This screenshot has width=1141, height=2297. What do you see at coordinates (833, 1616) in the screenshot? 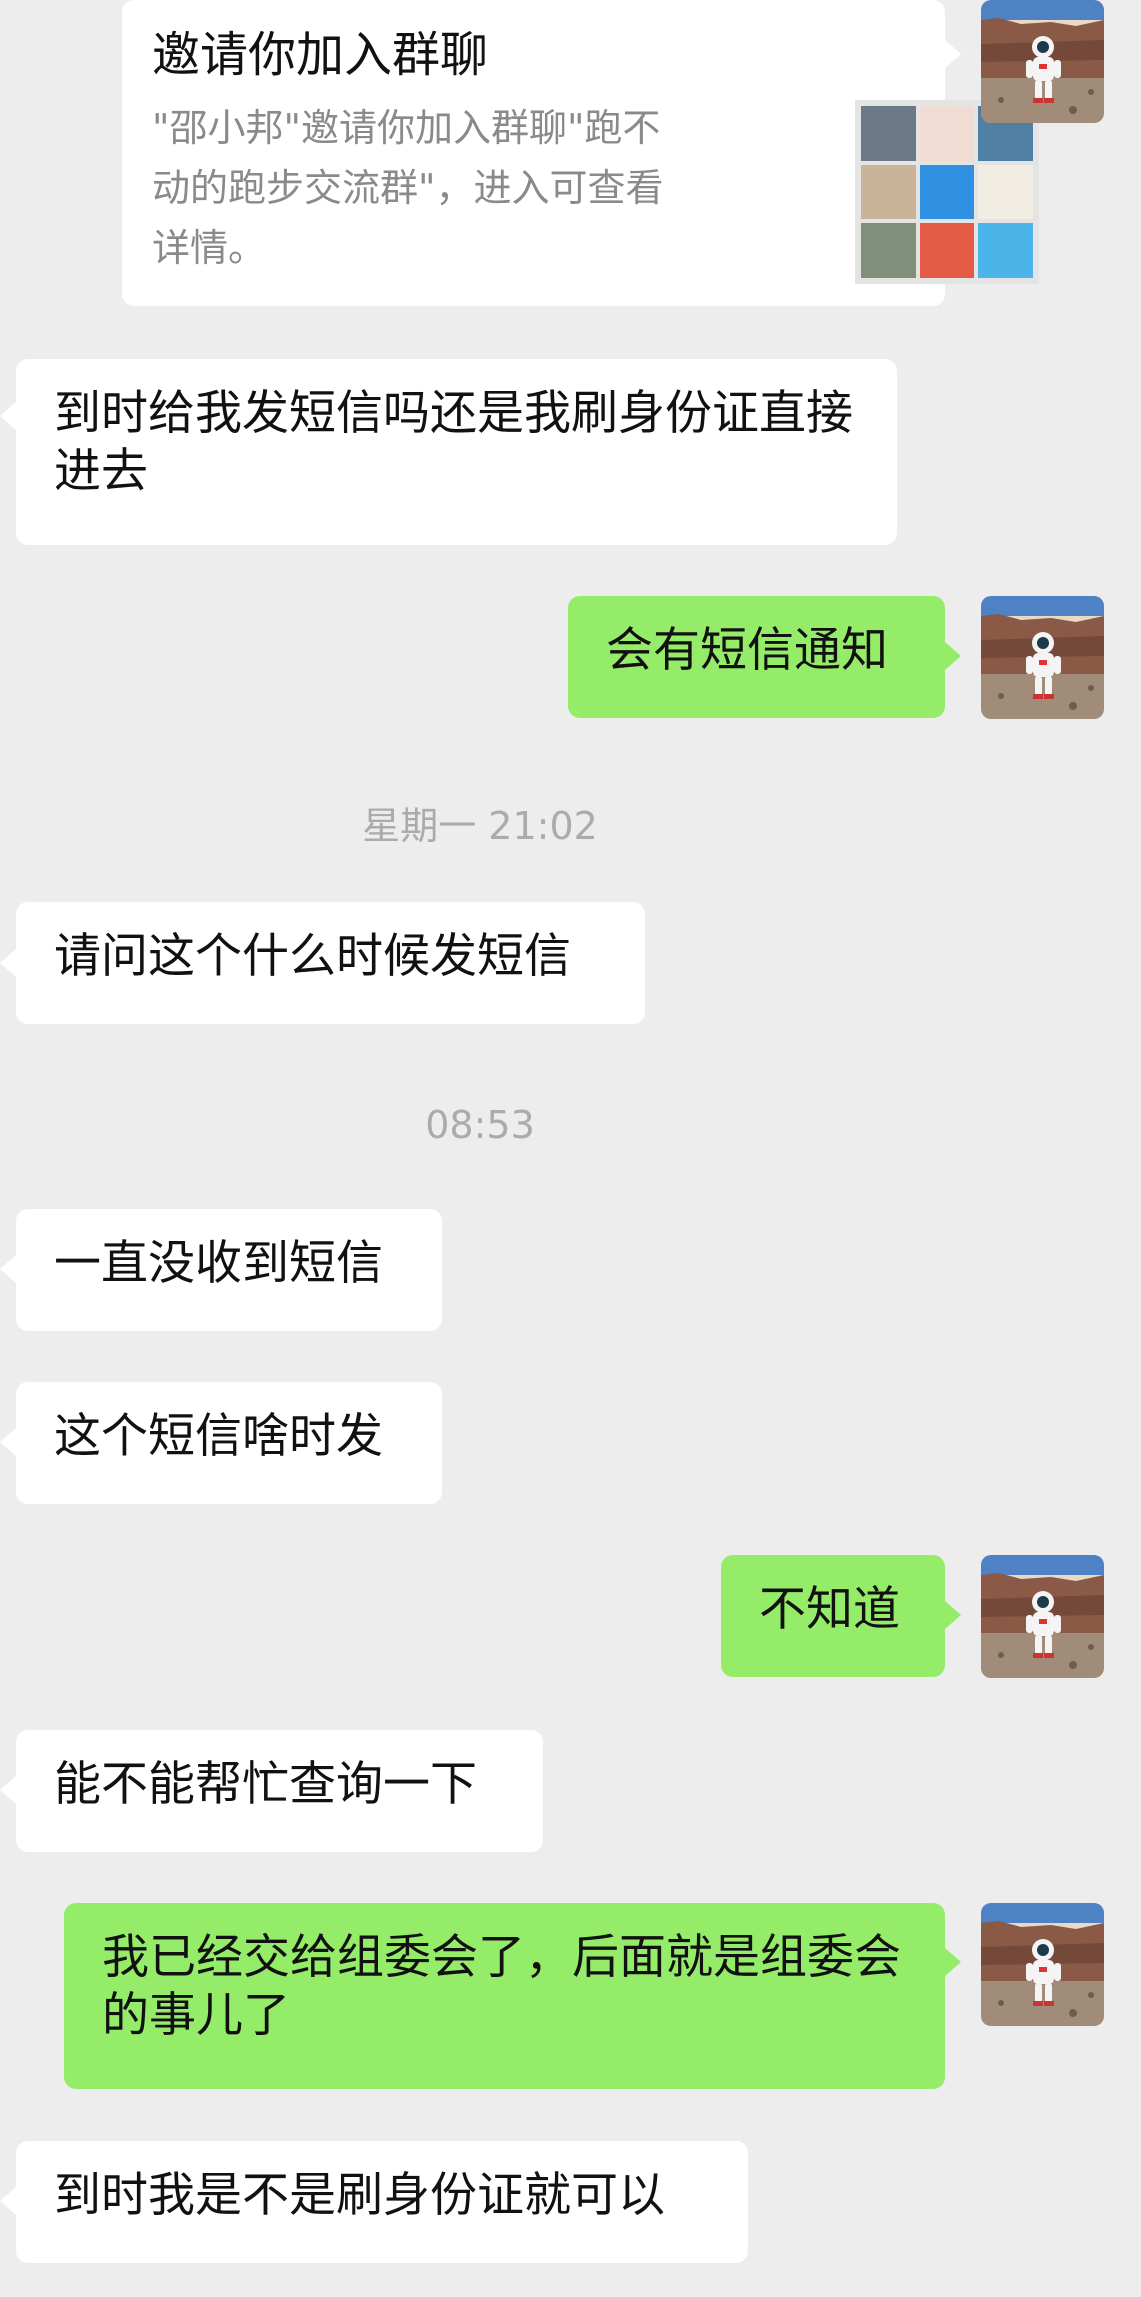
I see `outgoing-message: 不知道` at bounding box center [833, 1616].